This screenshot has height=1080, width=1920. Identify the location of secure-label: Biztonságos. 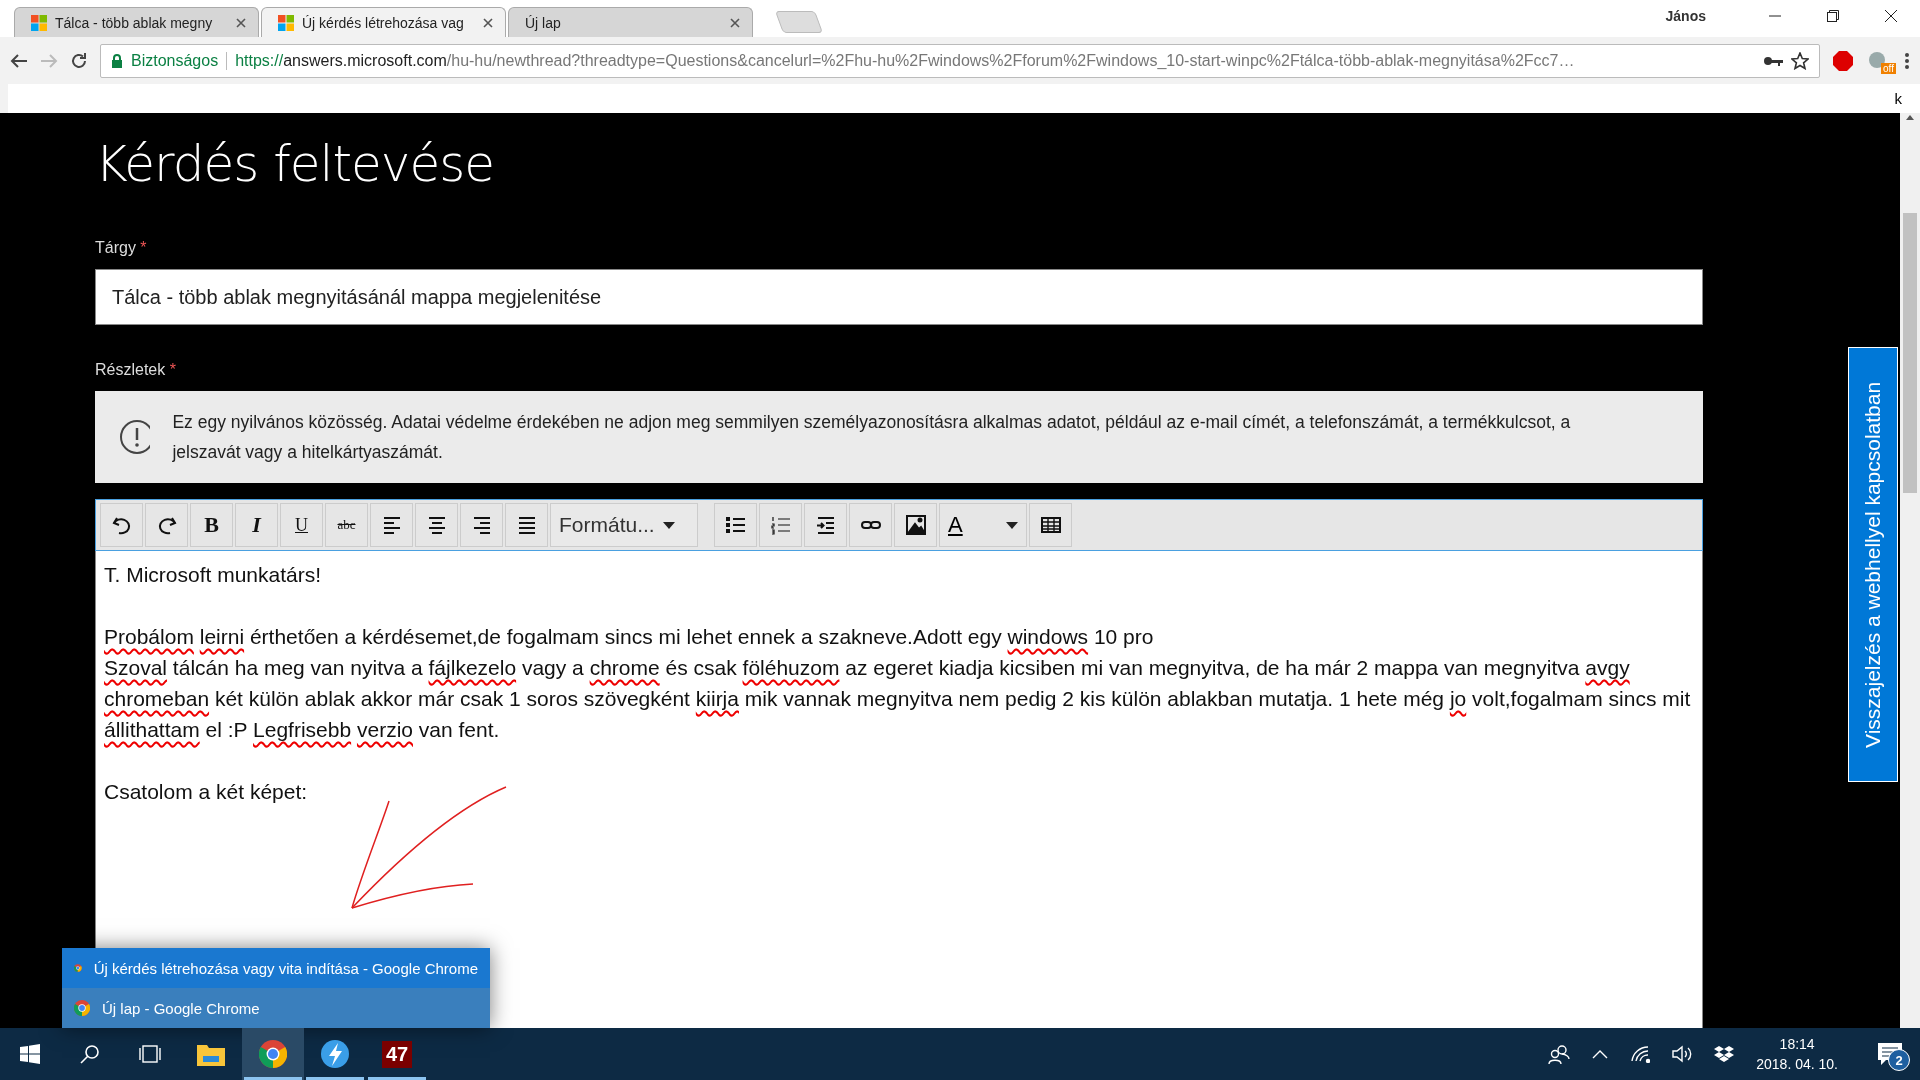
(175, 60).